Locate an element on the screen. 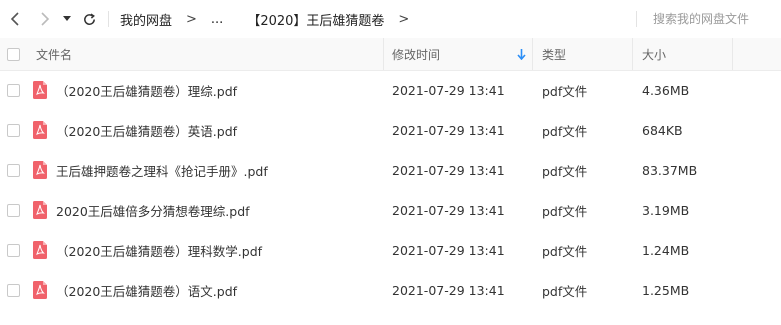 Image resolution: width=781 pixels, height=325 pixels. breadcrumb-root: 我的网盘 is located at coordinates (146, 19).